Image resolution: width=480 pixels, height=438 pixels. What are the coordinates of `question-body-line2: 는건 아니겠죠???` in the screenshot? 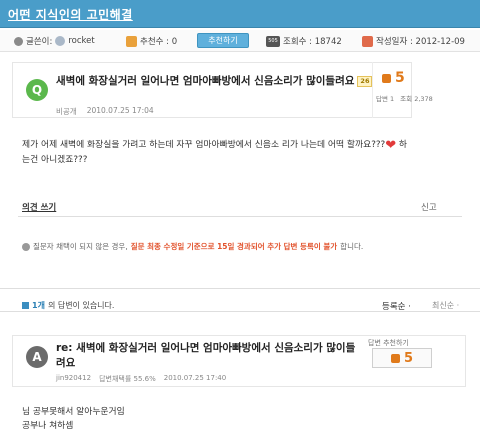 It's located at (55, 160).